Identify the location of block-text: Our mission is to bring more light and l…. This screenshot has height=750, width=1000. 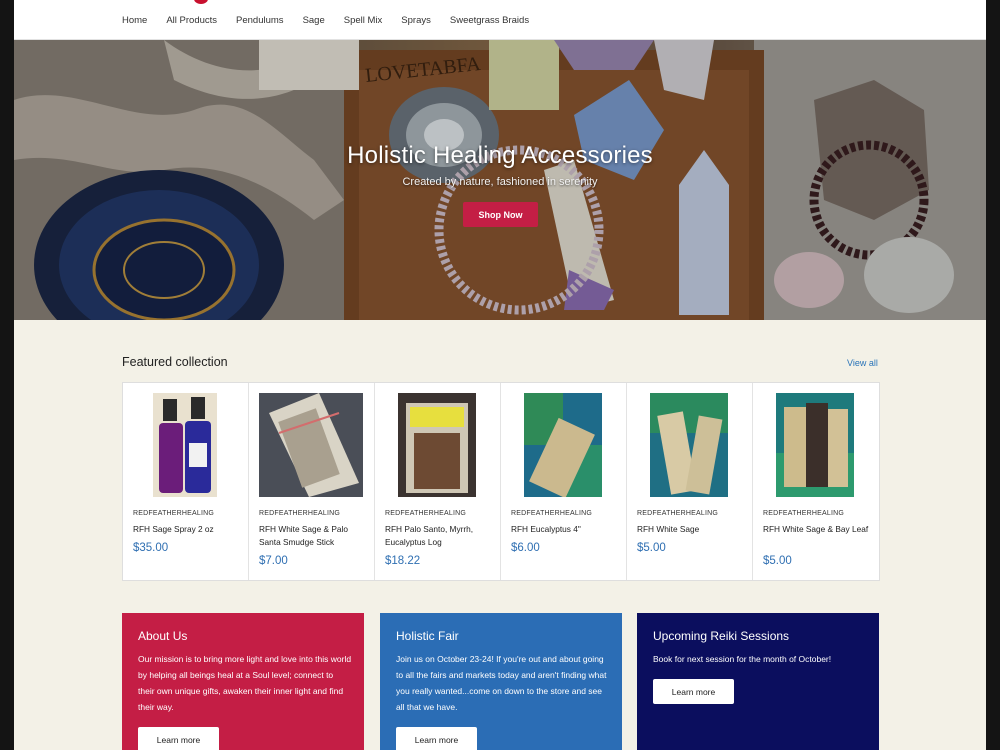
(245, 683).